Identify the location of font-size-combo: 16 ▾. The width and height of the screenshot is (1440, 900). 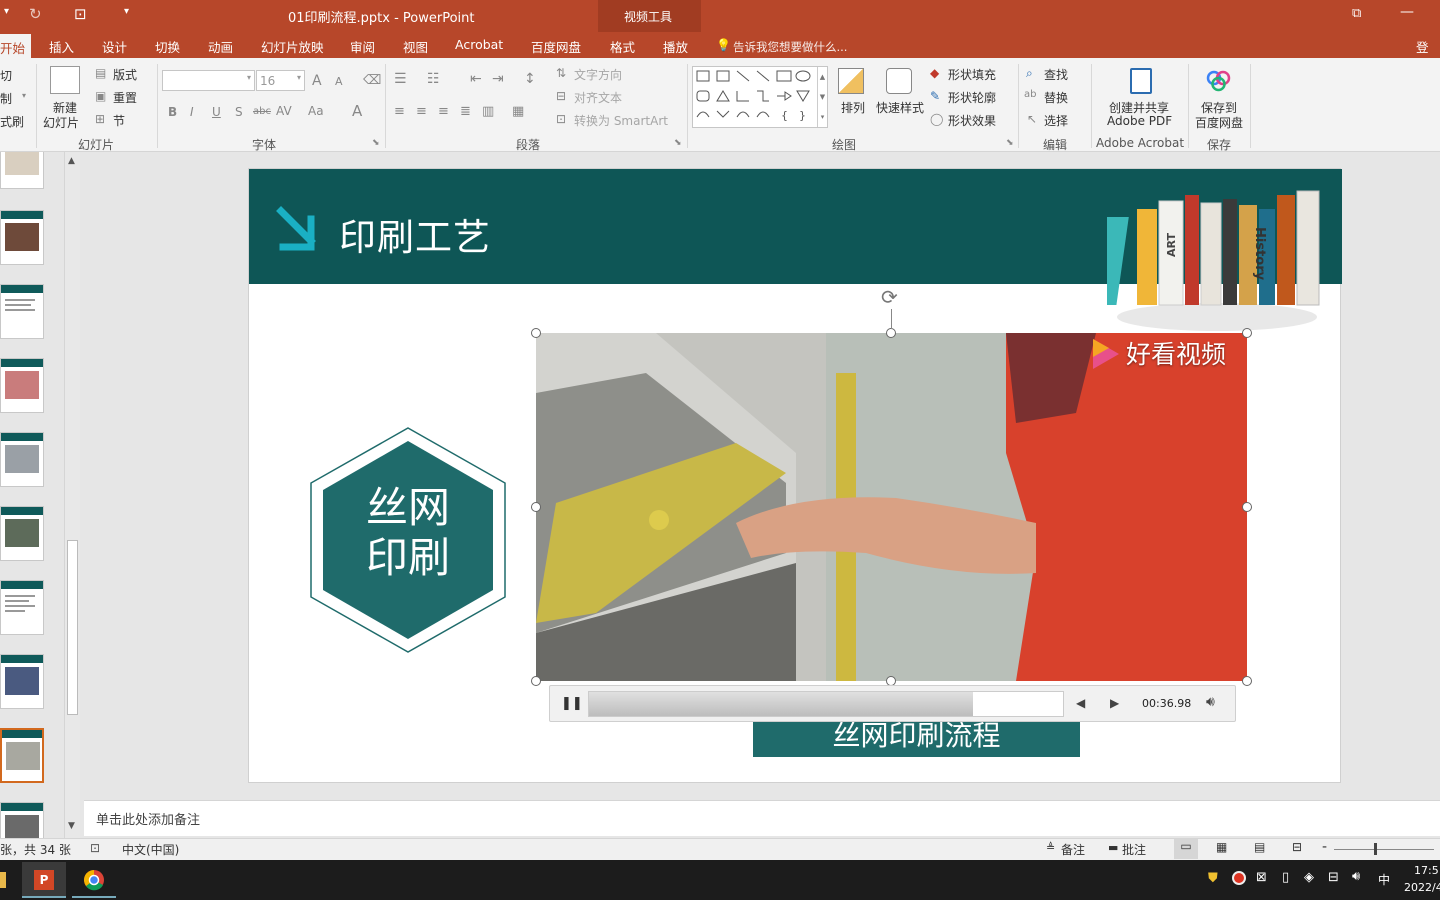
(280, 80).